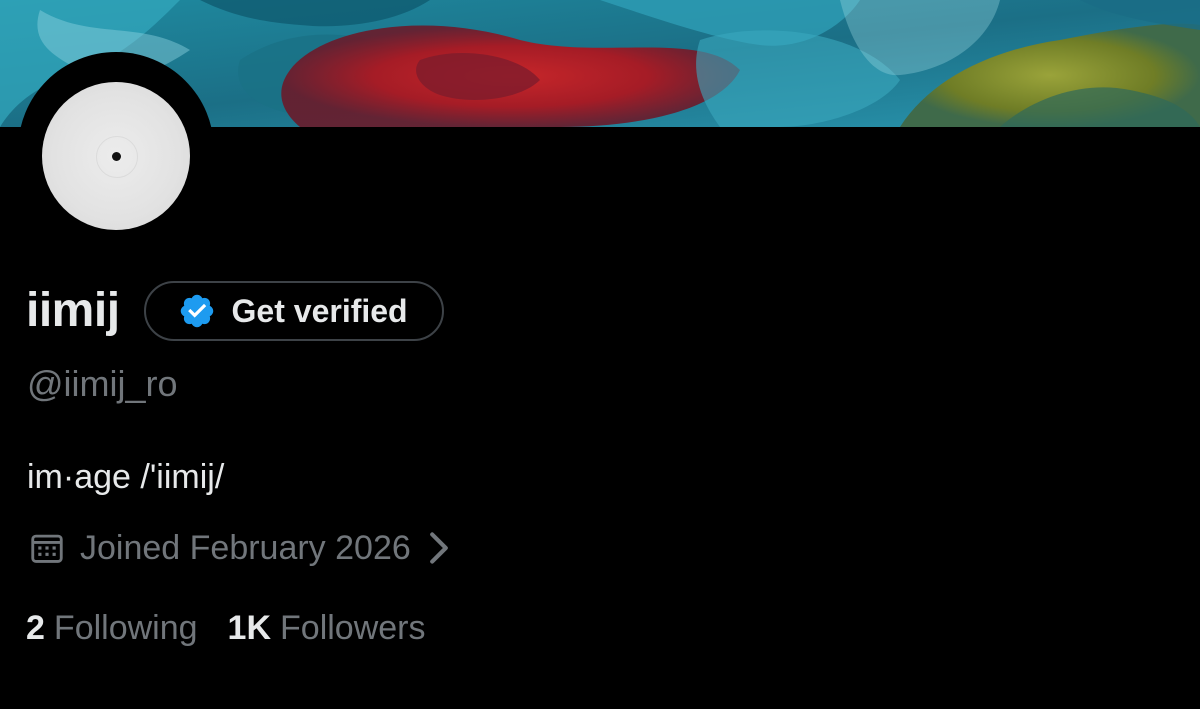  I want to click on get-verified-label: Get verified, so click(319, 311).